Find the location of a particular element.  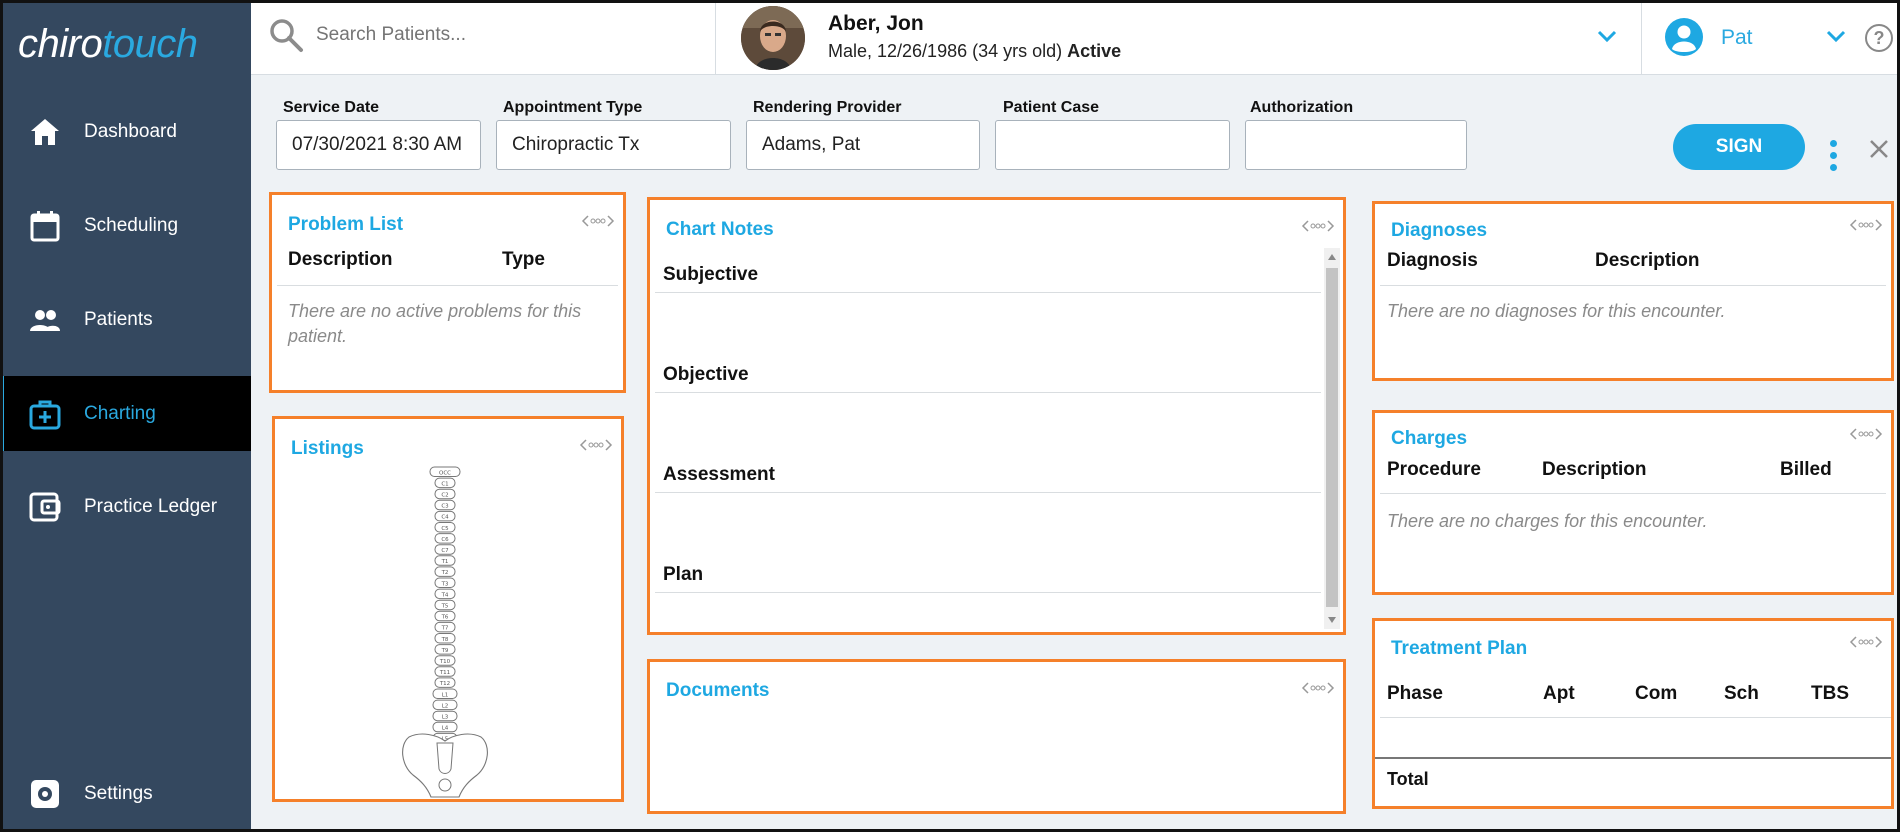

documents-title: Documents is located at coordinates (718, 690).